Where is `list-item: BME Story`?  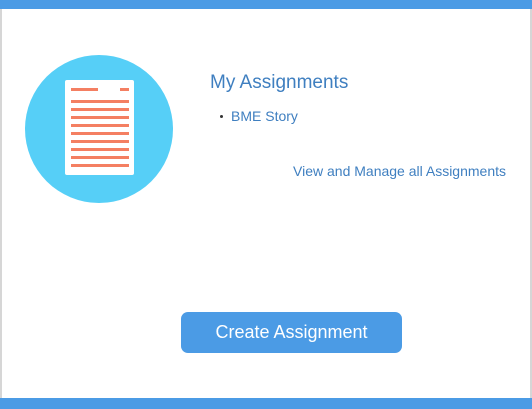
list-item: BME Story is located at coordinates (259, 116).